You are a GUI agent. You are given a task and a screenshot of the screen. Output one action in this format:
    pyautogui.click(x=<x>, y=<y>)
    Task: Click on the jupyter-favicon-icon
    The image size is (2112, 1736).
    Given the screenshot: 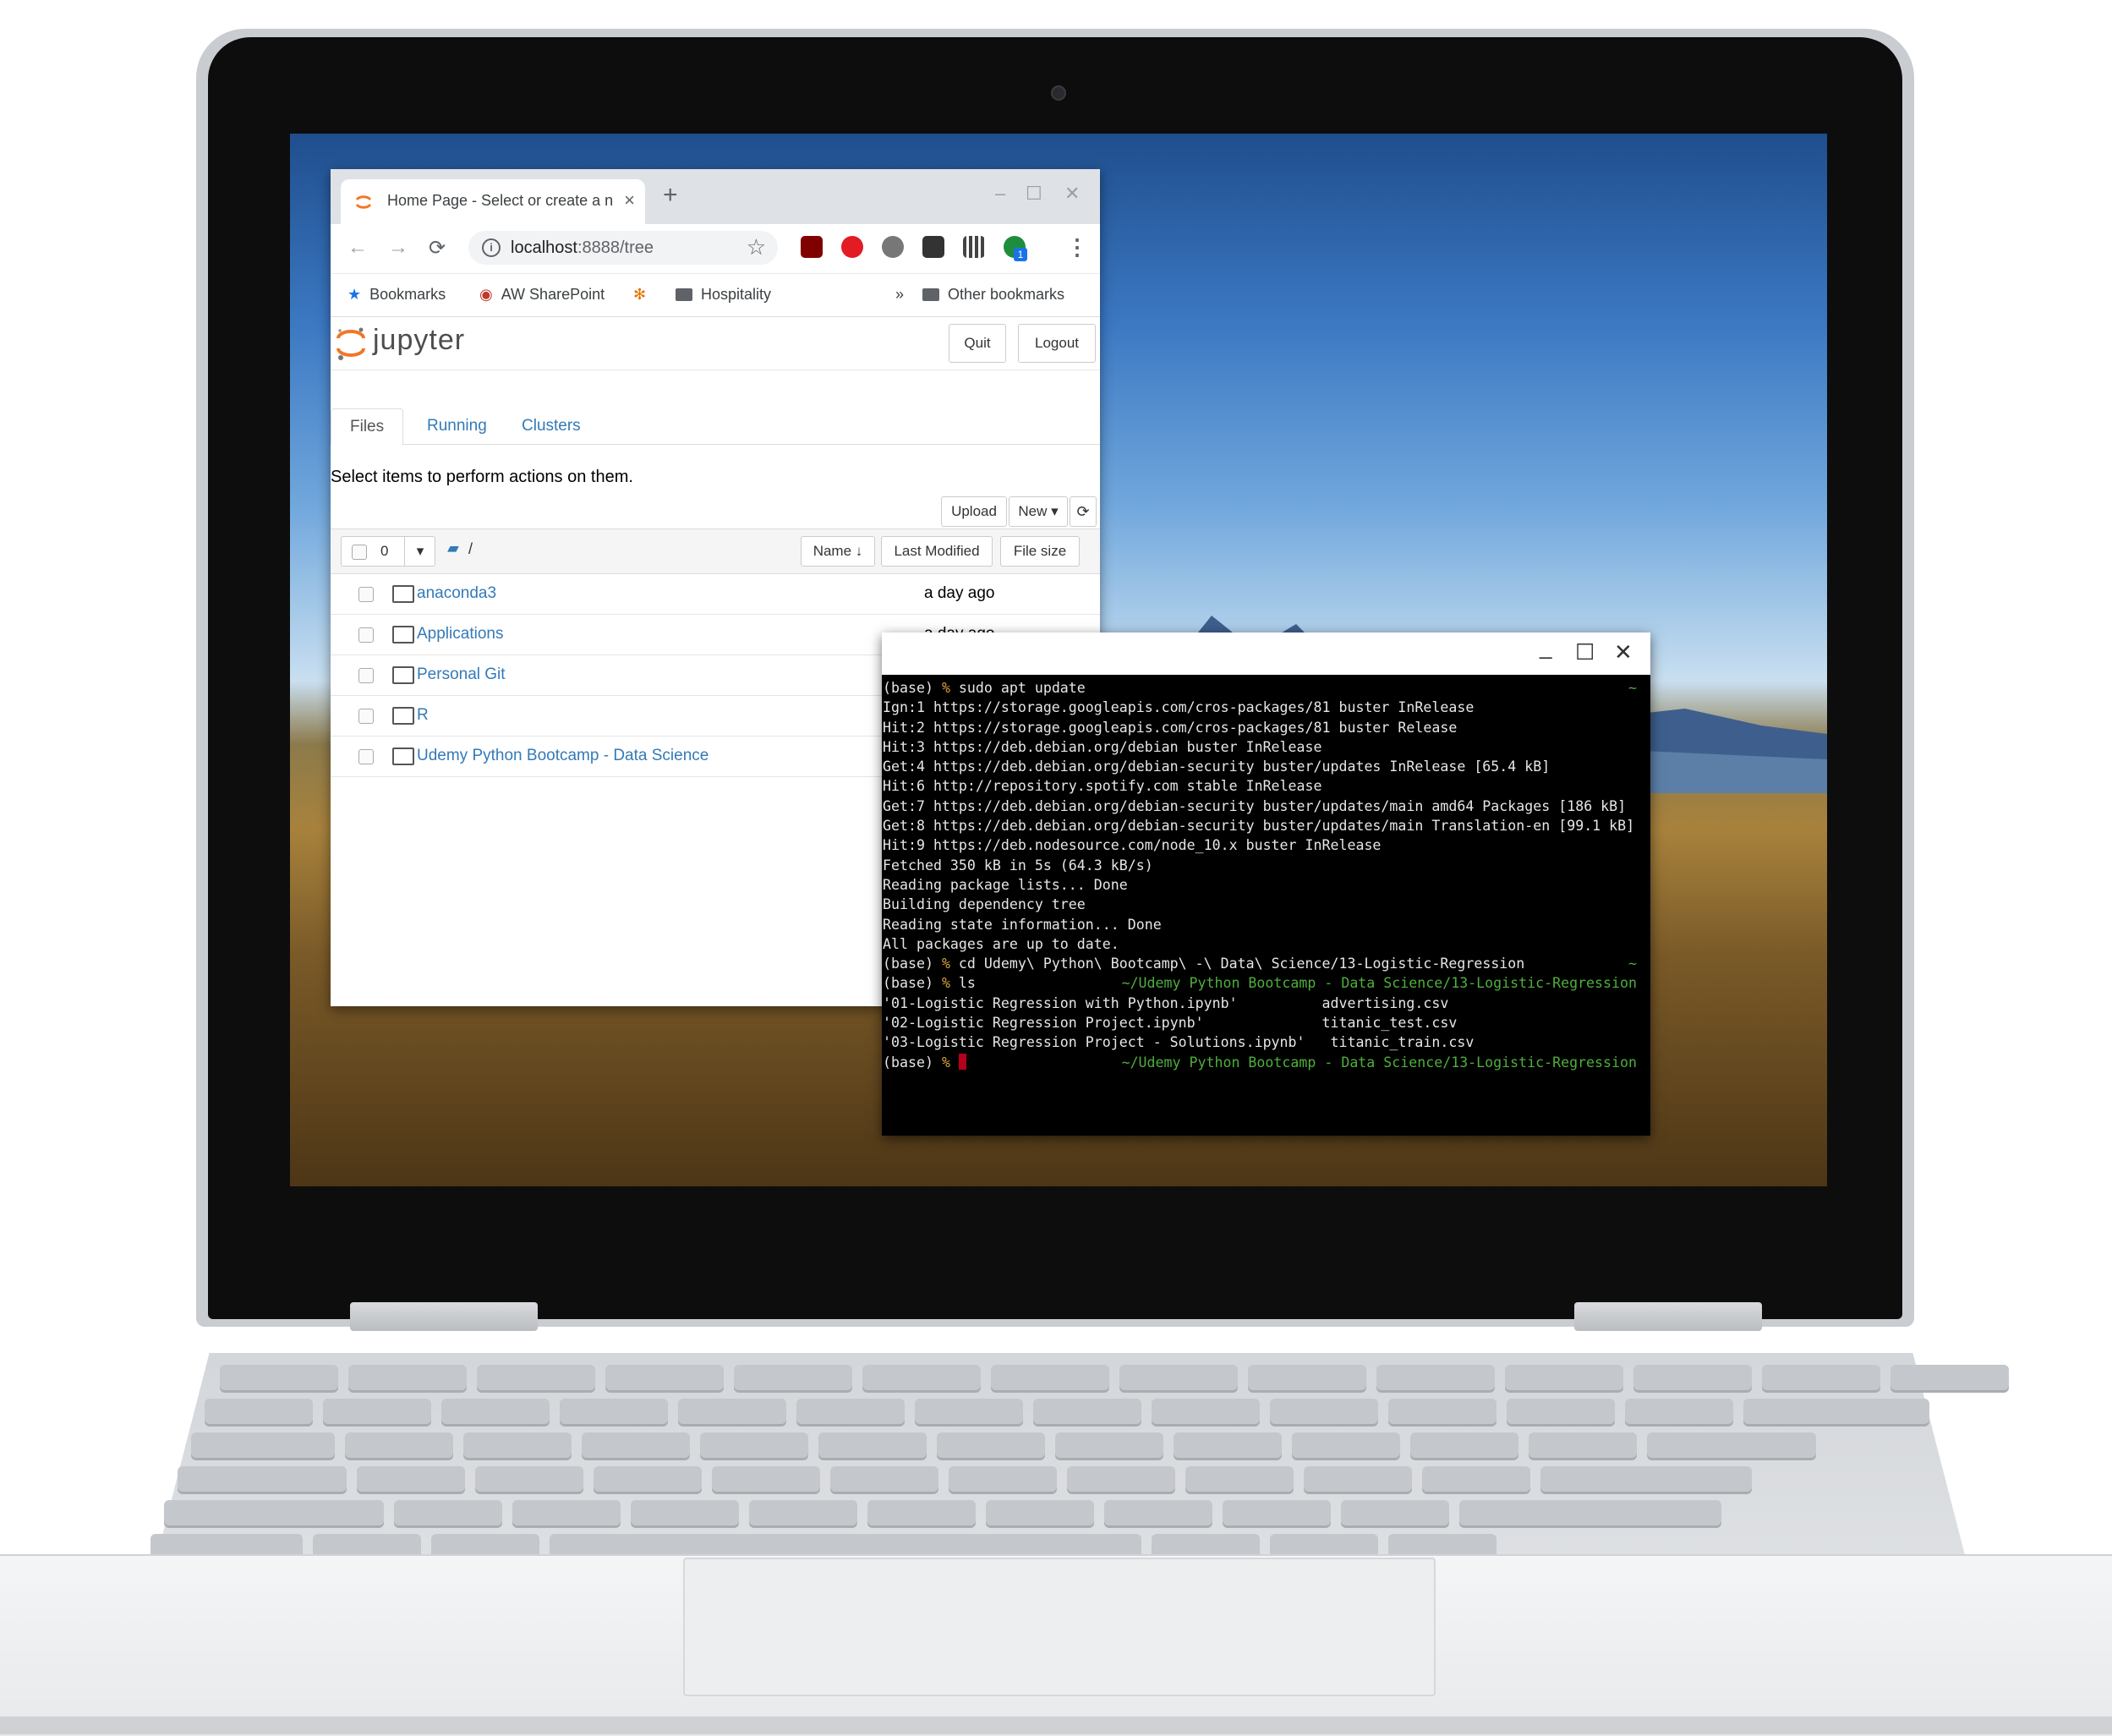 What is the action you would take?
    pyautogui.click(x=363, y=202)
    